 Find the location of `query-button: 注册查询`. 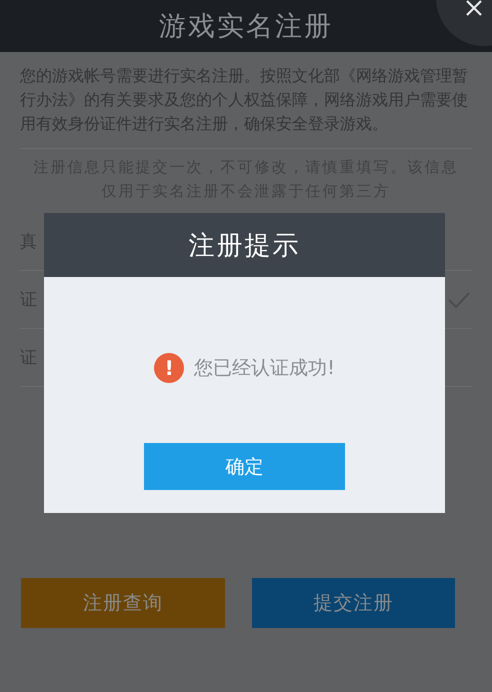

query-button: 注册查询 is located at coordinates (122, 603).